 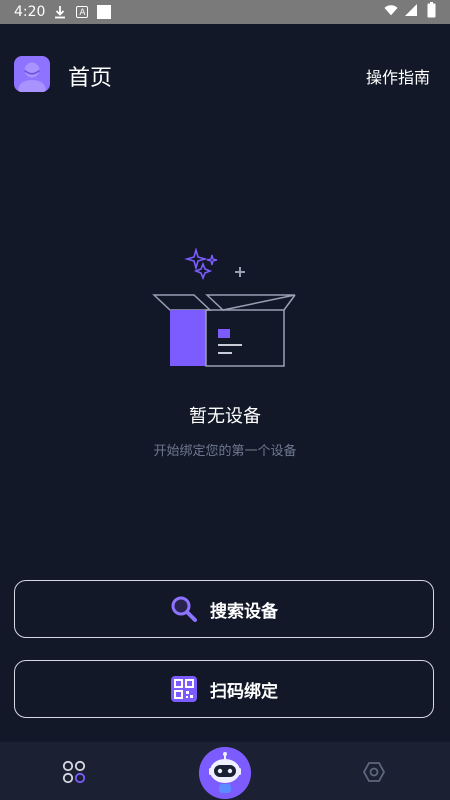 I want to click on page-title: 首页, so click(x=90, y=78).